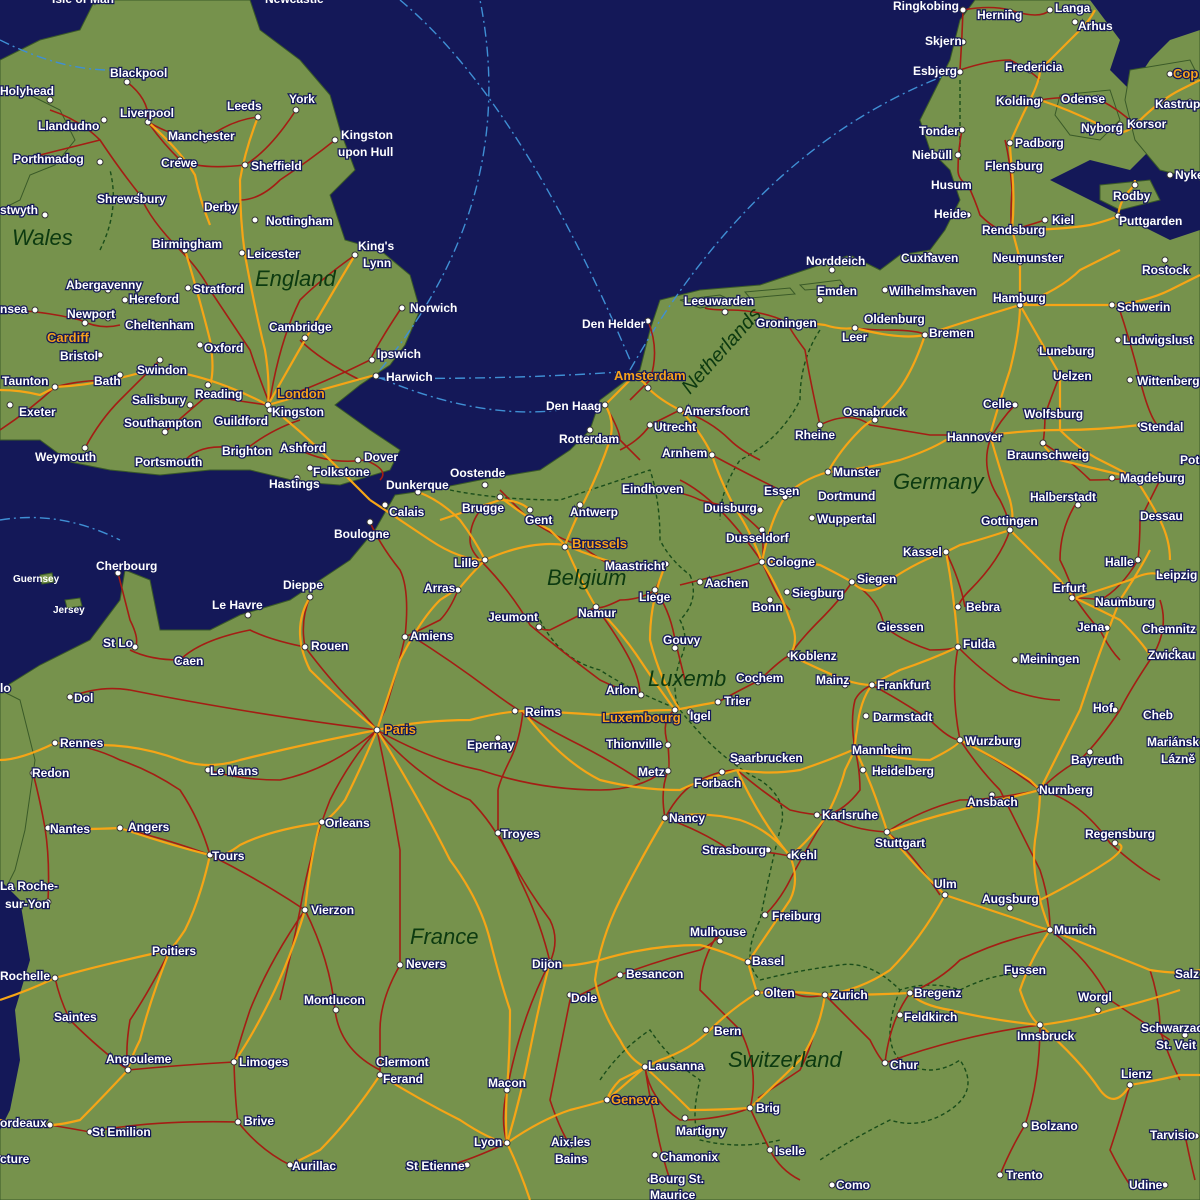  Describe the element at coordinates (5, 688) in the screenshot. I see `city-label-st-malo: lo` at that location.